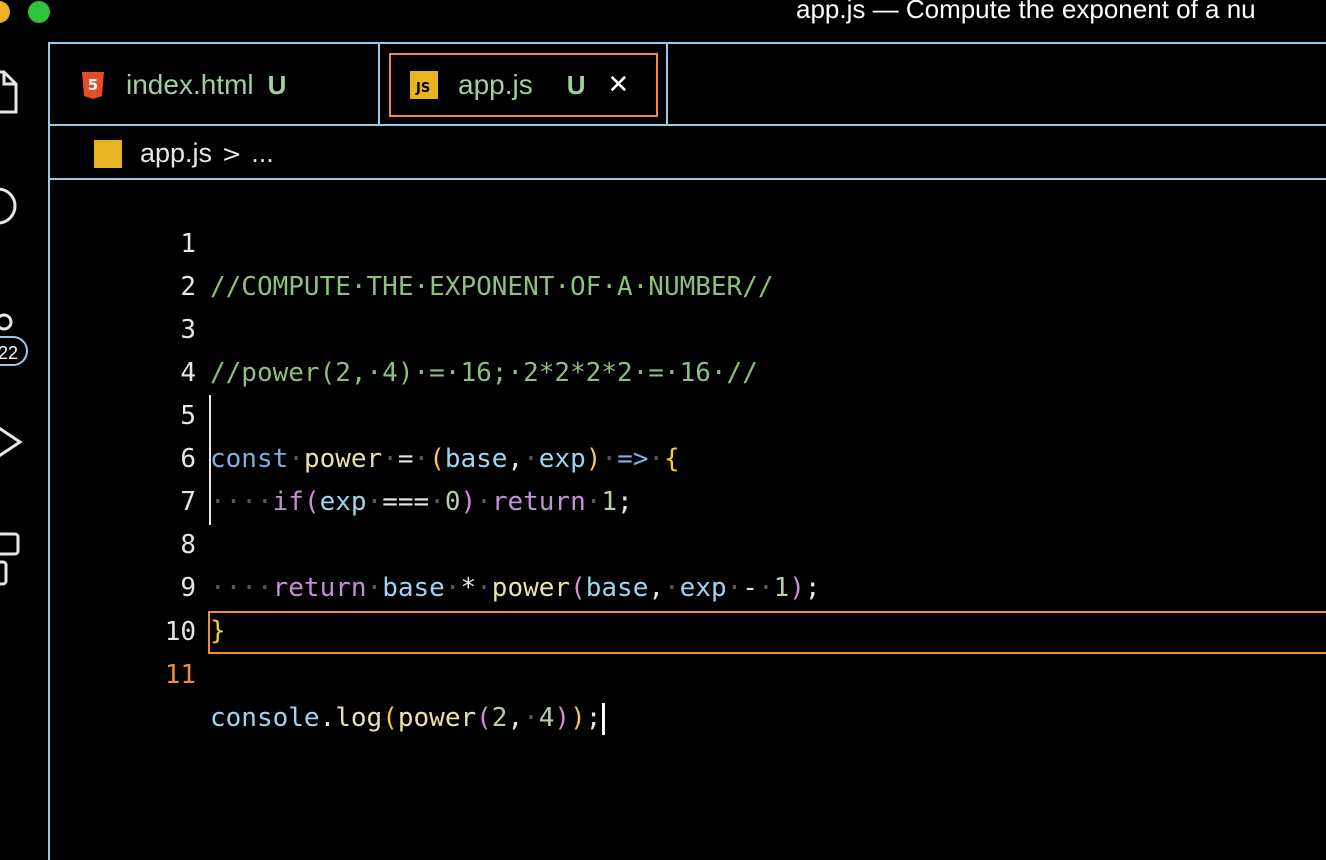 The image size is (1326, 860). Describe the element at coordinates (546, 718) in the screenshot. I see `number: 4` at that location.